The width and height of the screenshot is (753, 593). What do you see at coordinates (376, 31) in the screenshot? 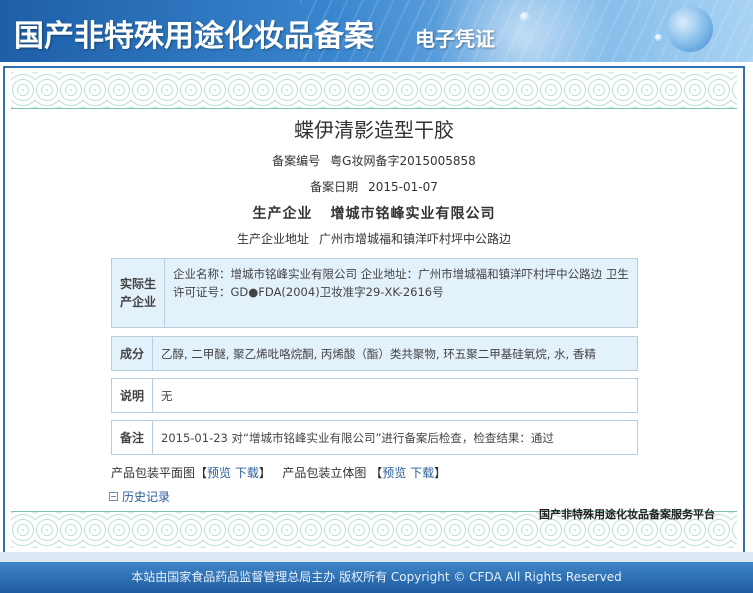
I see `header-banner: 国产非特殊用途化妆品备案 电子凭证` at bounding box center [376, 31].